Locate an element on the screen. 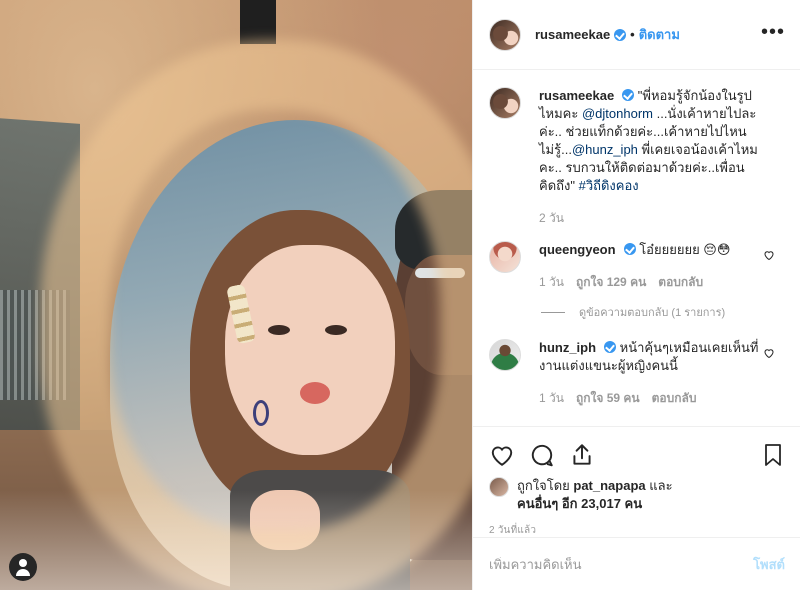  comment-likes: ถูกใจ 129 คน is located at coordinates (611, 282).